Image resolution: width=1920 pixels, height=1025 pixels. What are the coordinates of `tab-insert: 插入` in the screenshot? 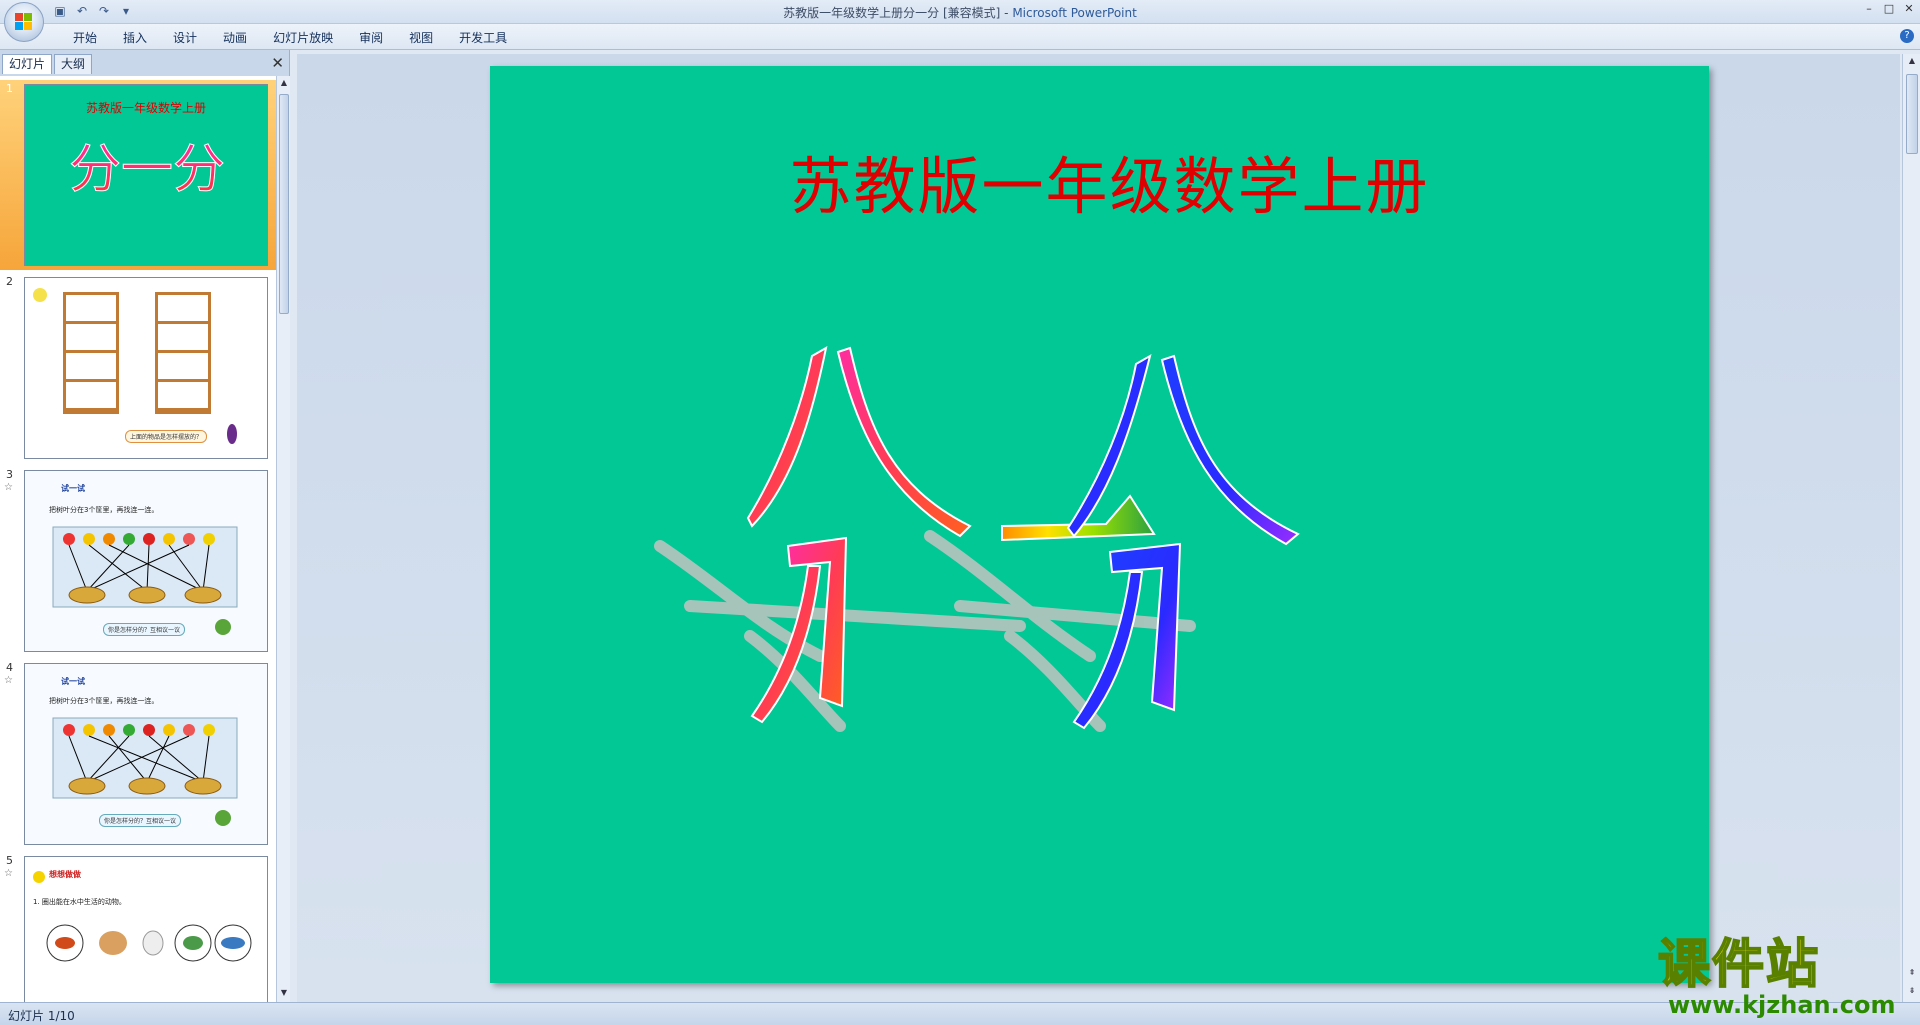 It's located at (135, 38).